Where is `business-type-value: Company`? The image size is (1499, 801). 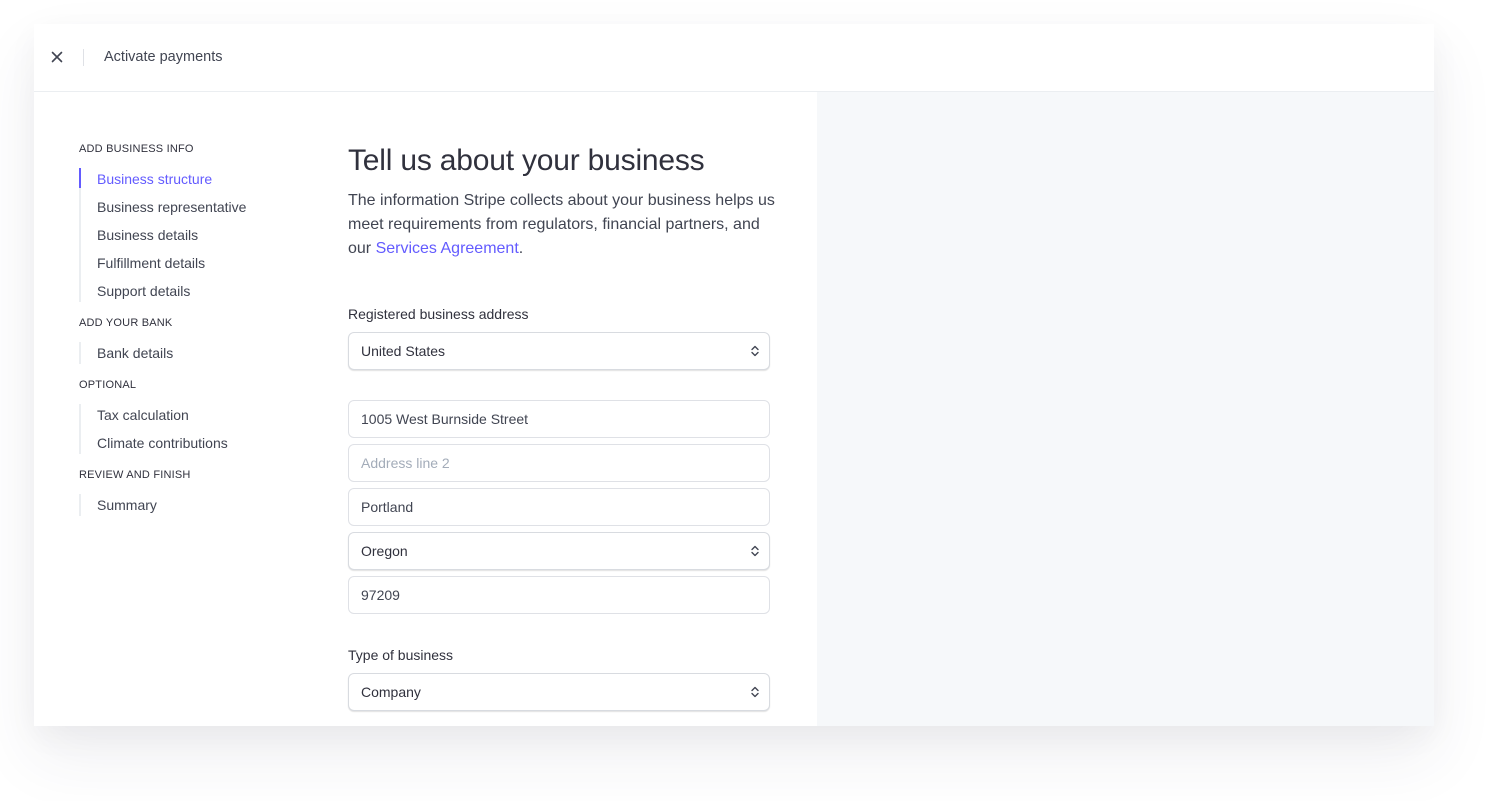
business-type-value: Company is located at coordinates (391, 692).